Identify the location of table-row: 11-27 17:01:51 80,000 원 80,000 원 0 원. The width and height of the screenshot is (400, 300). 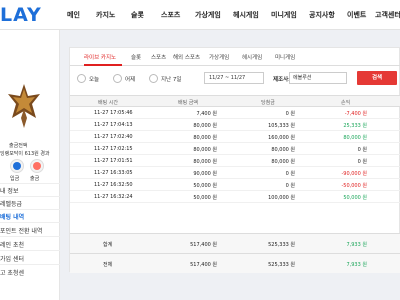
(235, 161).